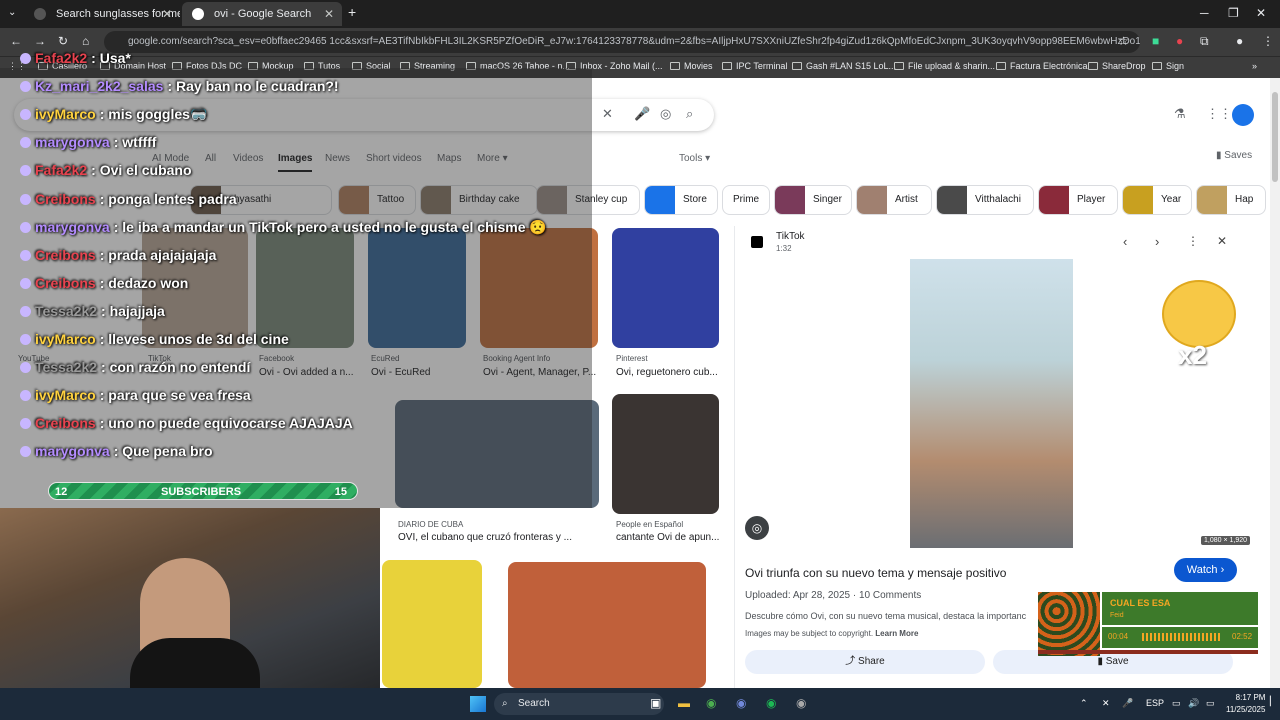 This screenshot has height=720, width=1280. I want to click on lens-icon: ◎, so click(757, 528).